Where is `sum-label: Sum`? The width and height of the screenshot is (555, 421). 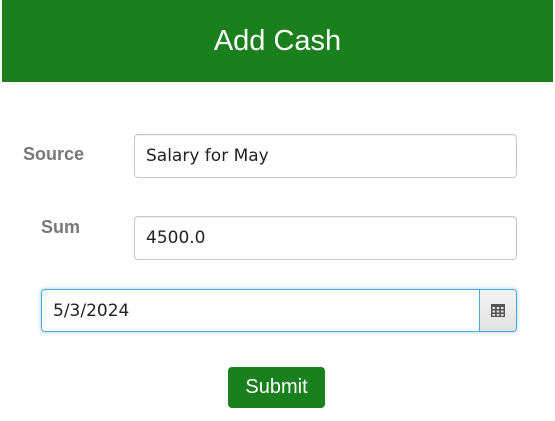
sum-label: Sum is located at coordinates (61, 227).